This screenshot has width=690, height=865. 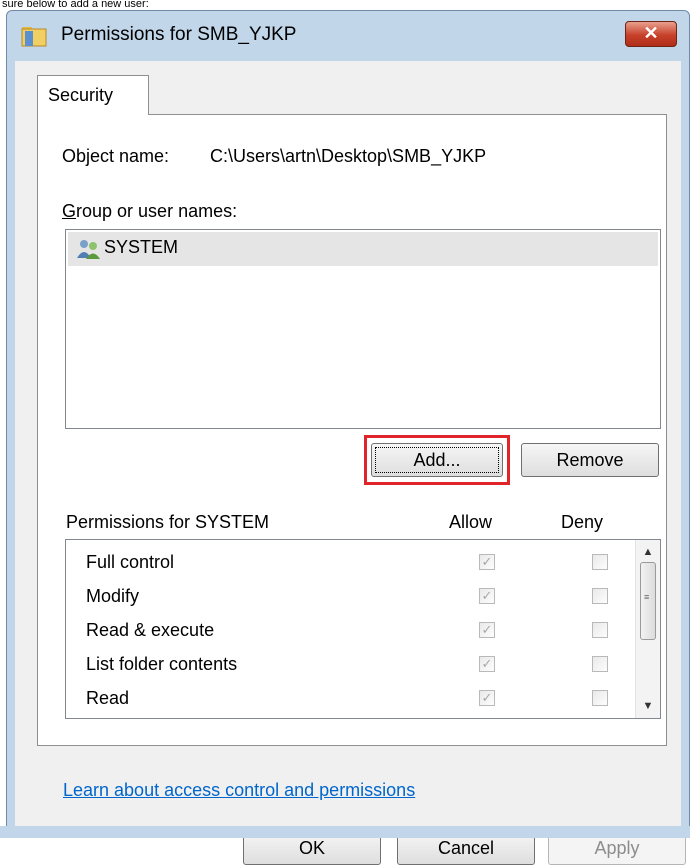 I want to click on user-name: SYSTEM, so click(x=141, y=247).